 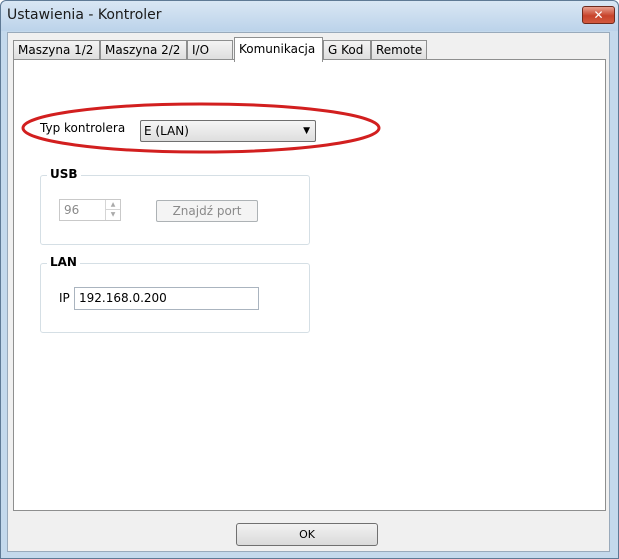 What do you see at coordinates (143, 50) in the screenshot?
I see `tab-maszyna-2-2: Maszyna 2/2` at bounding box center [143, 50].